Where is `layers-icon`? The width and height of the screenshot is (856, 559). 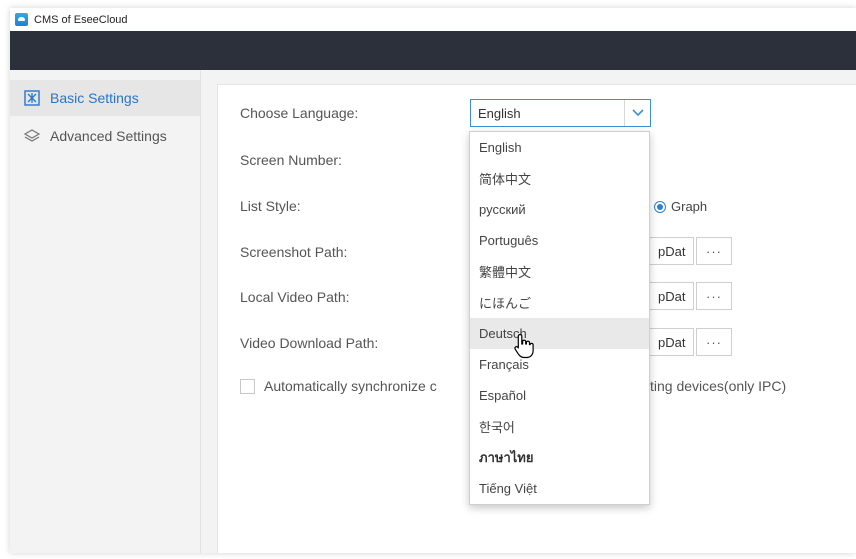
layers-icon is located at coordinates (32, 136).